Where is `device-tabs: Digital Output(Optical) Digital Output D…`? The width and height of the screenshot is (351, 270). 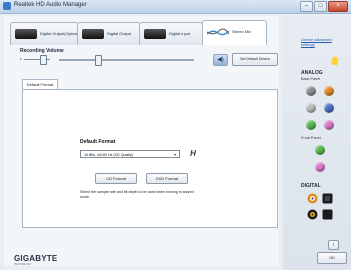
device-tabs: Digital Output(Optical) Digital Output D… is located at coordinates (142, 33).